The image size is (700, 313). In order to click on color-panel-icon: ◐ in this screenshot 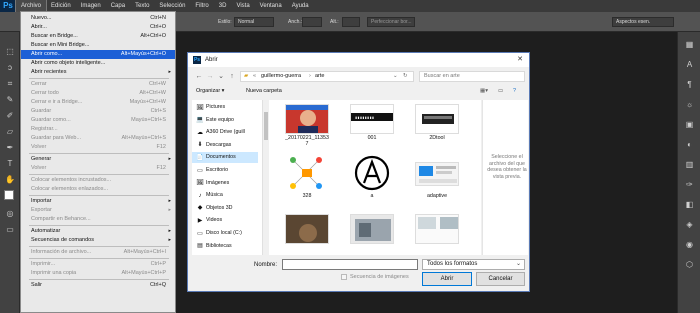, I will do `click(689, 144)`.